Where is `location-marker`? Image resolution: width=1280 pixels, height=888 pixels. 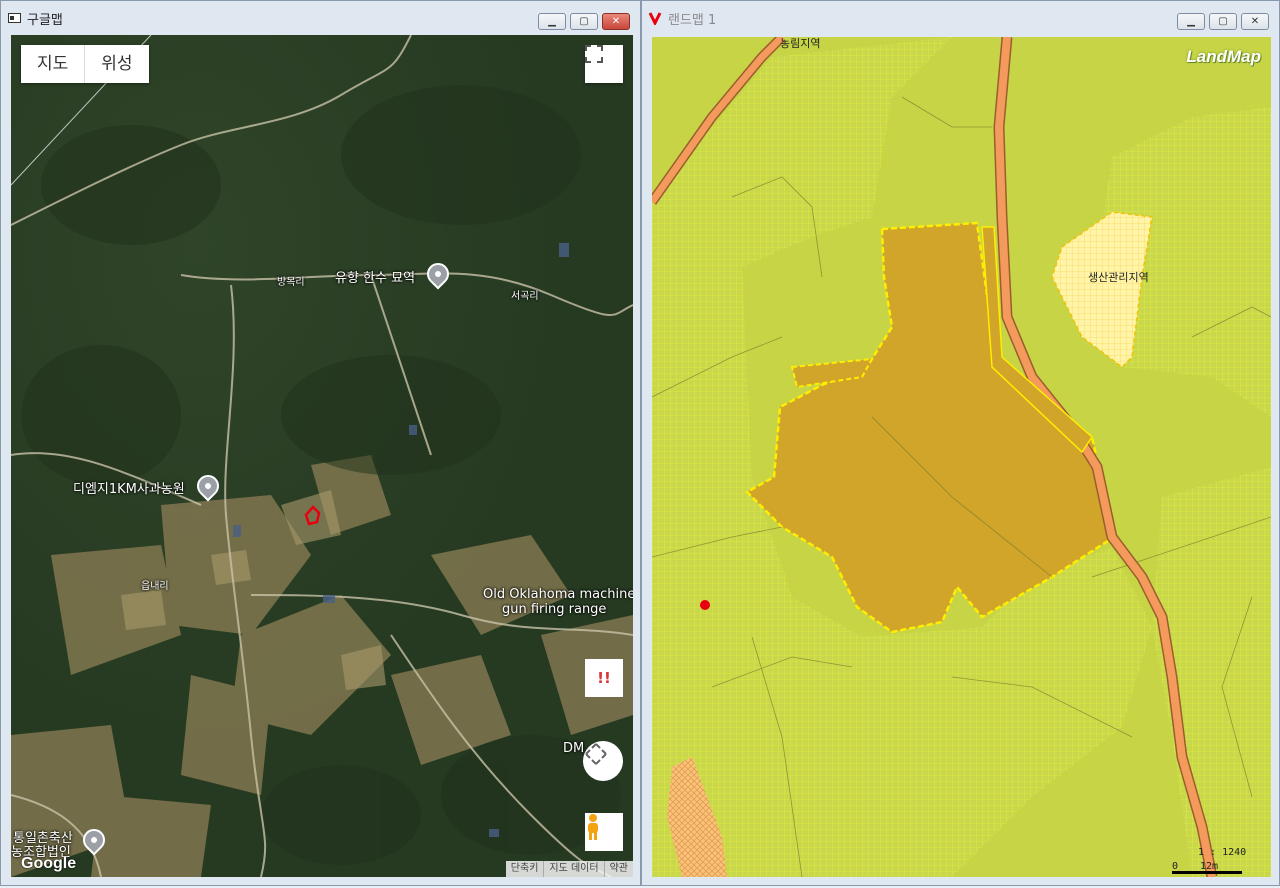
location-marker is located at coordinates (705, 605).